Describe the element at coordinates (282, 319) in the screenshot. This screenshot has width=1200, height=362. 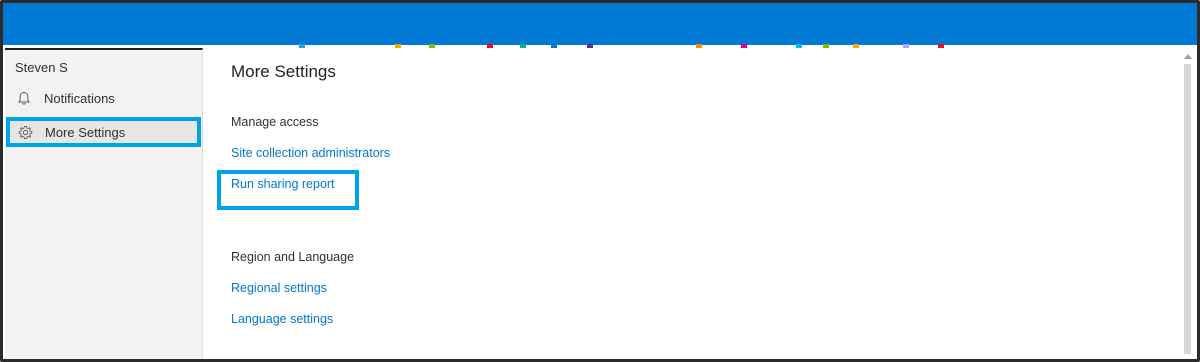
I see `language-settings-link: Language settings` at that location.